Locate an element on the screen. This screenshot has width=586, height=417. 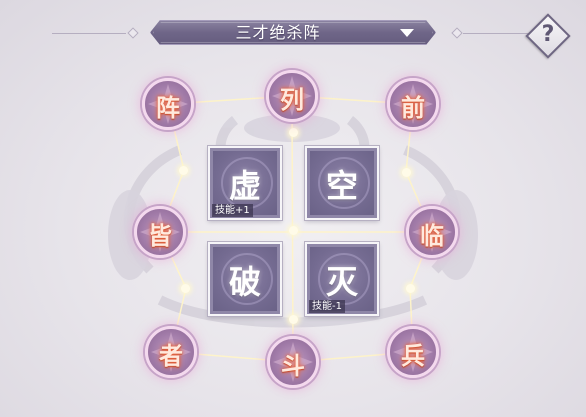
formation-slot-1: 虚 技能+1 is located at coordinates (245, 183).